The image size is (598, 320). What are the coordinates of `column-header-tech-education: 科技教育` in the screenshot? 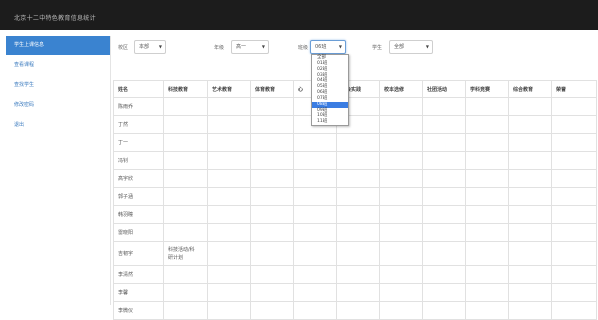 It's located at (185, 89).